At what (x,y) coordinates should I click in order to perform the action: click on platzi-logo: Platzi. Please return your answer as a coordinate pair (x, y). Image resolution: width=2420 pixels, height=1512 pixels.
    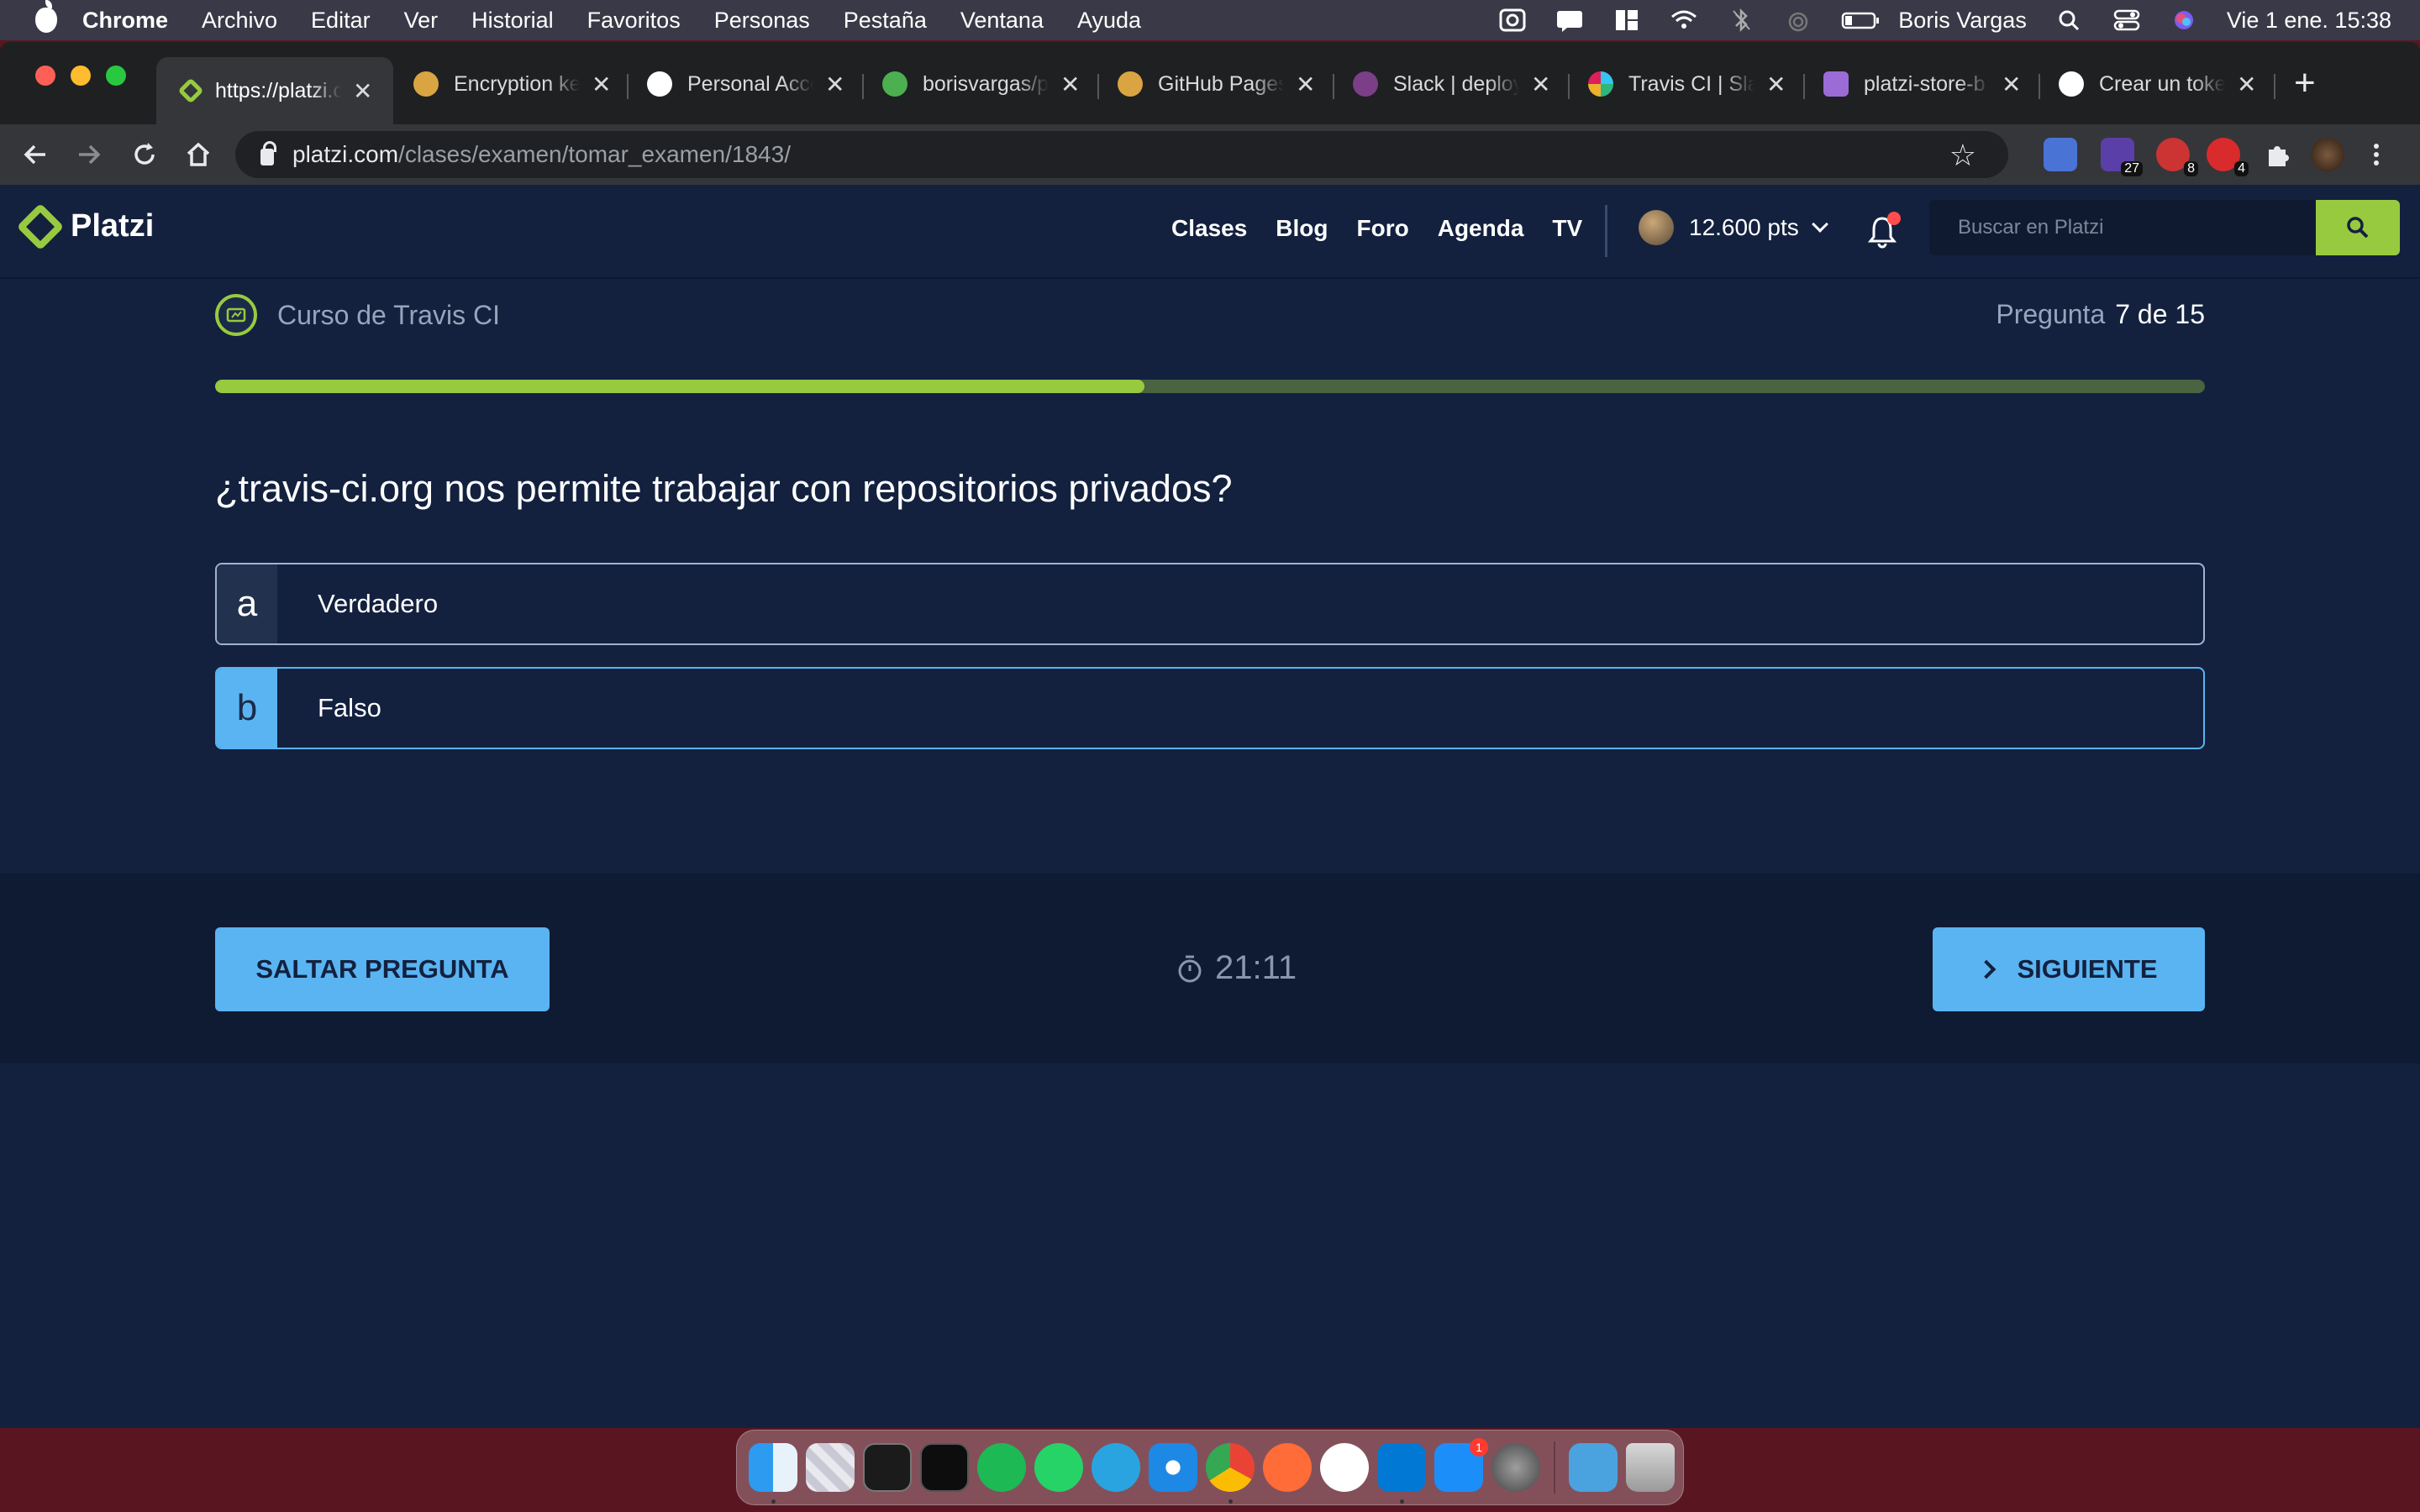
    Looking at the image, I should click on (85, 226).